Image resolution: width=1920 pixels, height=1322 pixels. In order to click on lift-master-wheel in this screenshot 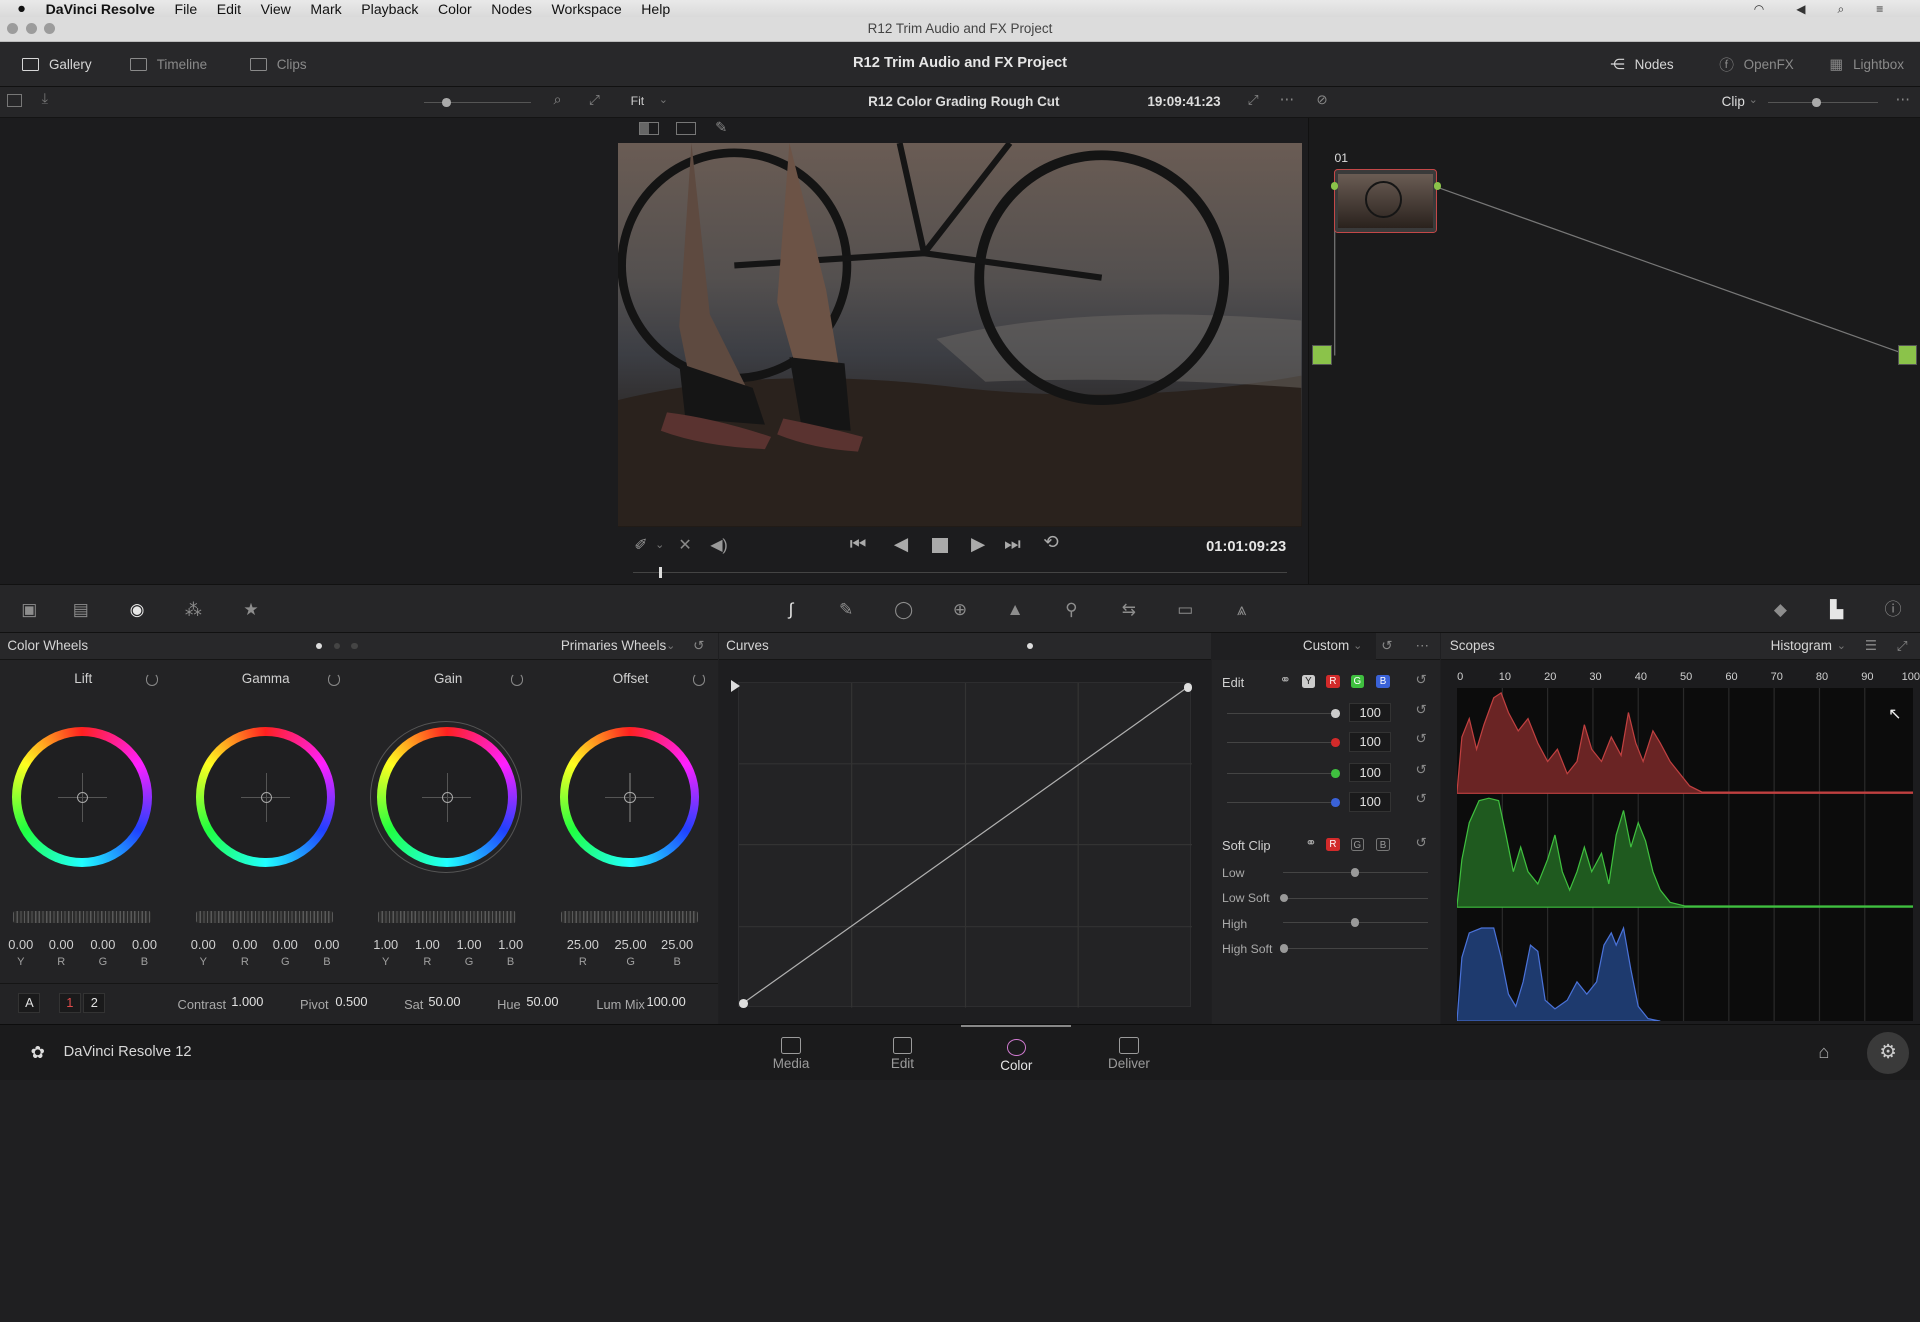, I will do `click(82, 917)`.